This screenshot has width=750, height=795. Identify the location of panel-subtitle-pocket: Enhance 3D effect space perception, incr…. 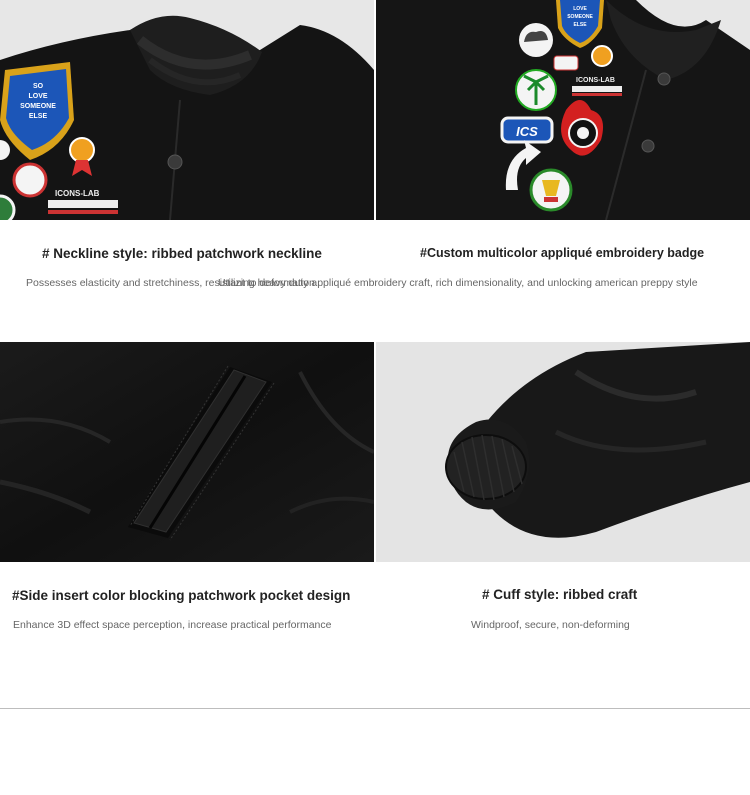
(172, 625).